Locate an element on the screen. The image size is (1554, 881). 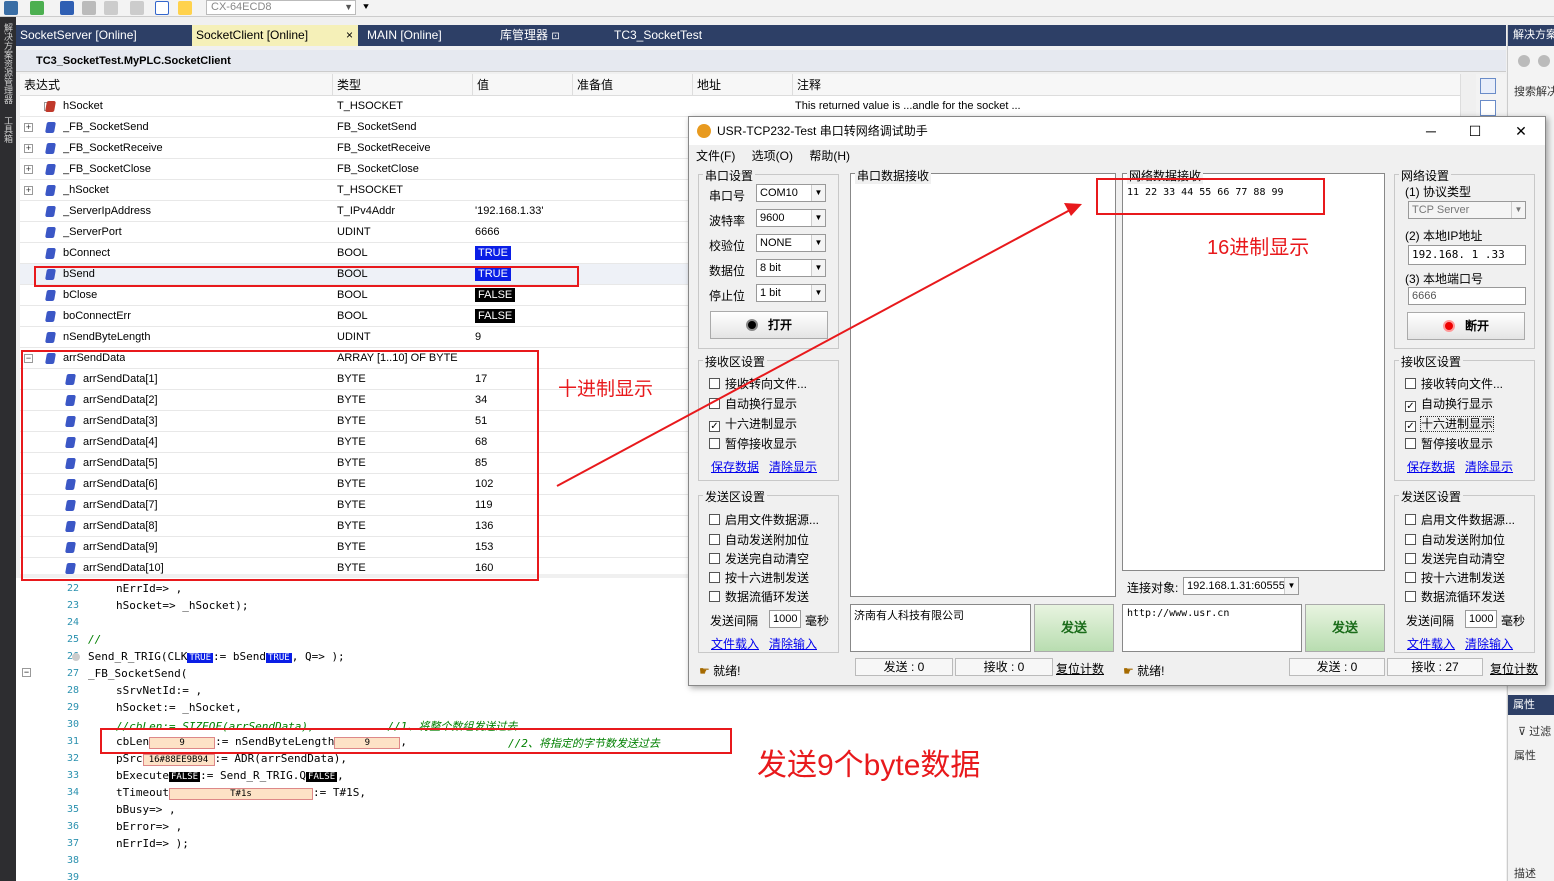
databits-select: 8 bit ▼ is located at coordinates (791, 268).